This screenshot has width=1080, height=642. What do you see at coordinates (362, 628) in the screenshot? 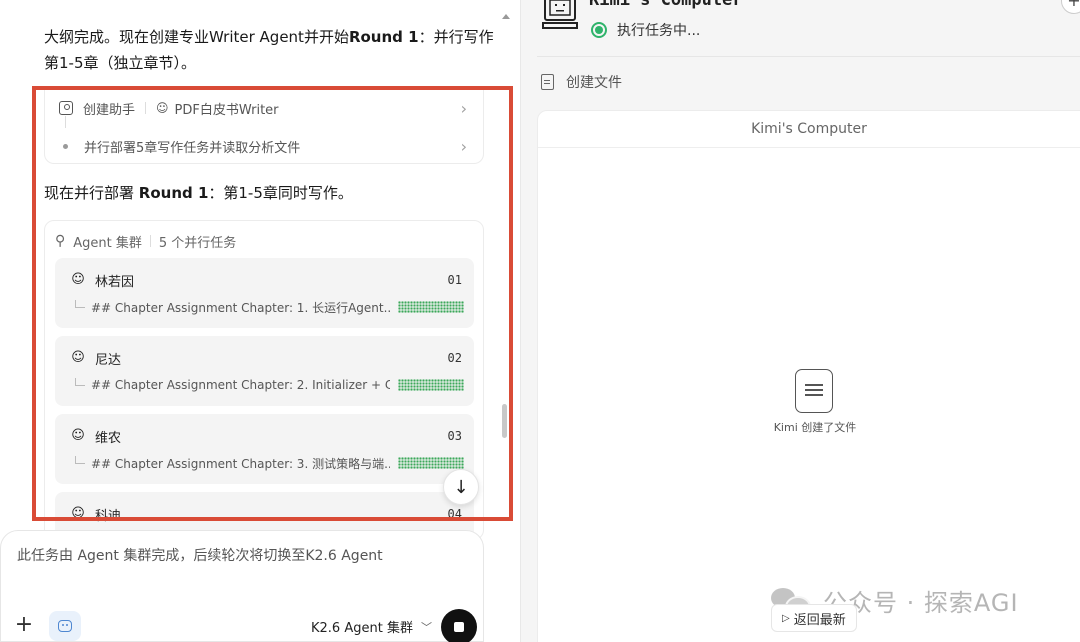
I see `model-label: K2.6 Agent 集群` at bounding box center [362, 628].